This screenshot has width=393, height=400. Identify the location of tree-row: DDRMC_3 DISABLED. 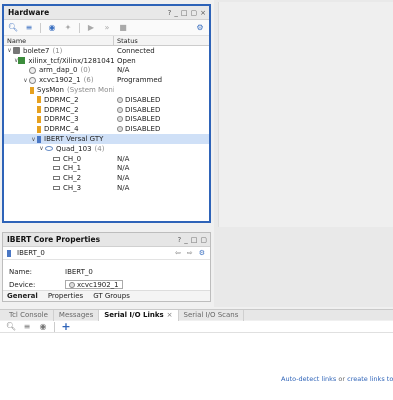
(106, 120).